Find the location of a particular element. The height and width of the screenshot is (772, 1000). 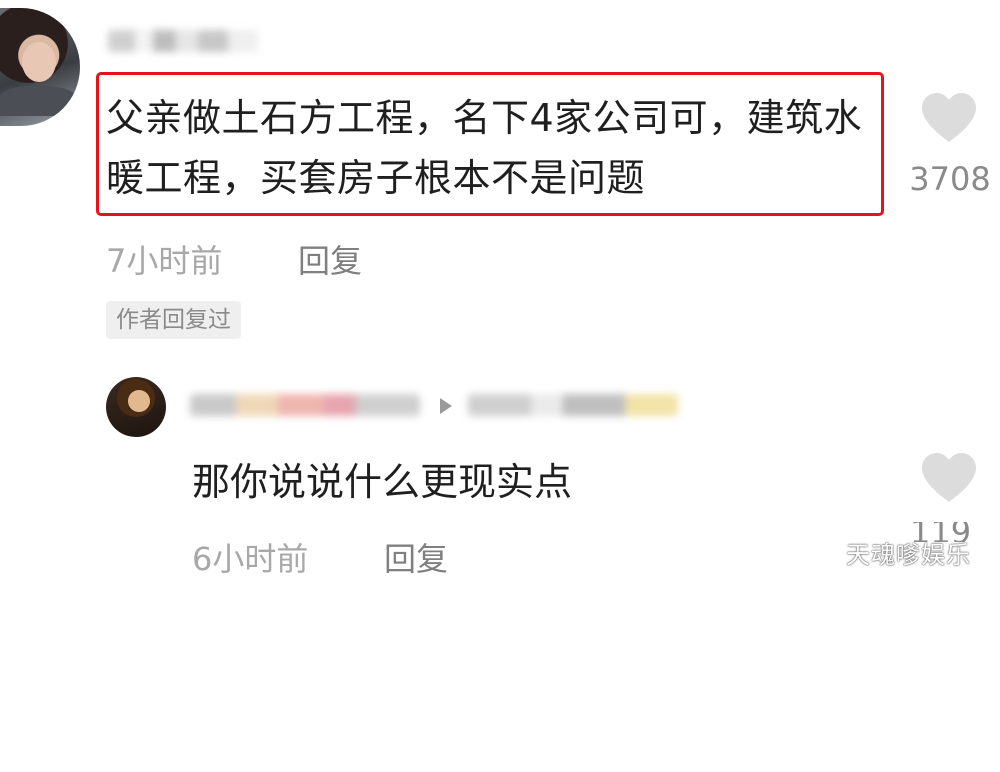

reply-like-heart-icon is located at coordinates (949, 478).